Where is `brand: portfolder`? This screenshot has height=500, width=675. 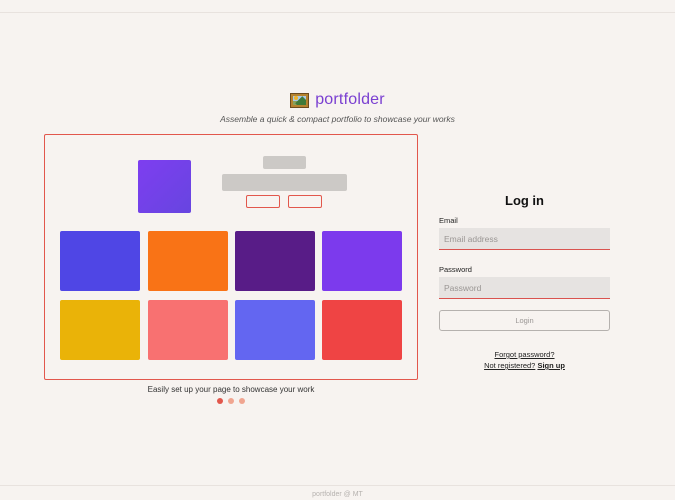
brand: portfolder is located at coordinates (337, 100).